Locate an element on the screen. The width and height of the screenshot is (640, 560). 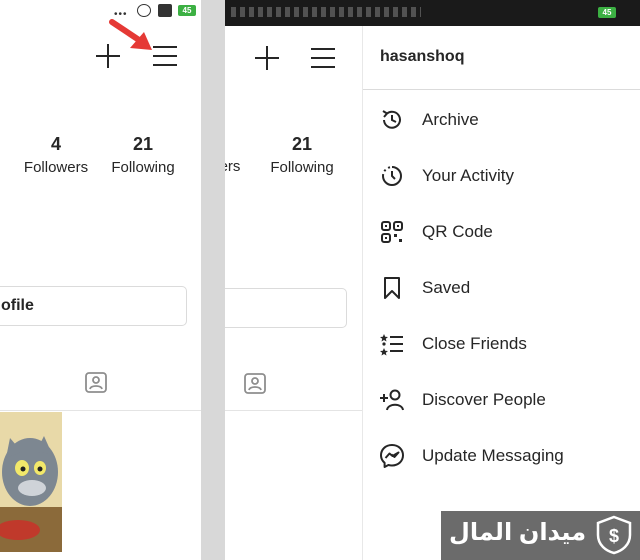
menu-item-label: Archive is located at coordinates (450, 119).